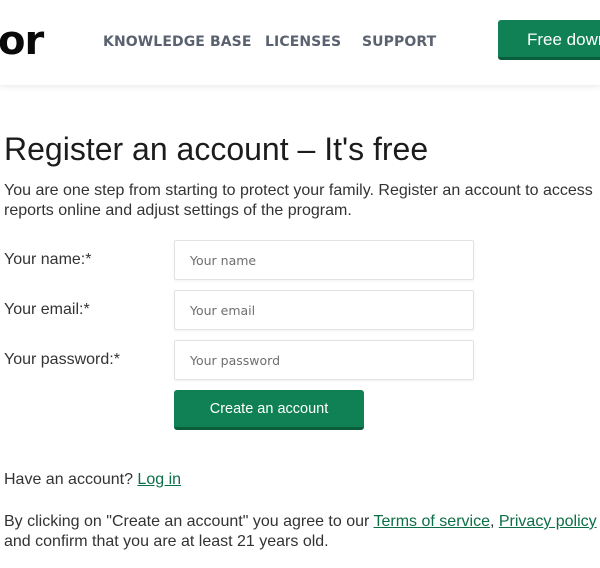 The width and height of the screenshot is (600, 568). What do you see at coordinates (549, 40) in the screenshot?
I see `free-download-button: Free download` at bounding box center [549, 40].